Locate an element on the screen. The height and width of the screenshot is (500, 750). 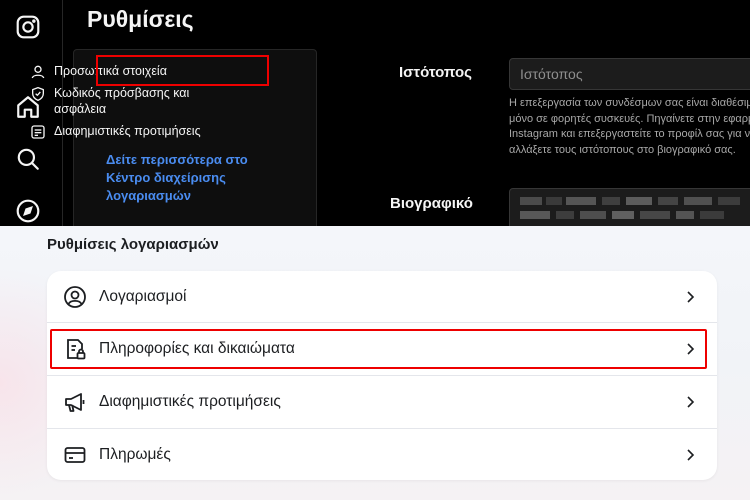
credit-card-icon is located at coordinates (75, 455).